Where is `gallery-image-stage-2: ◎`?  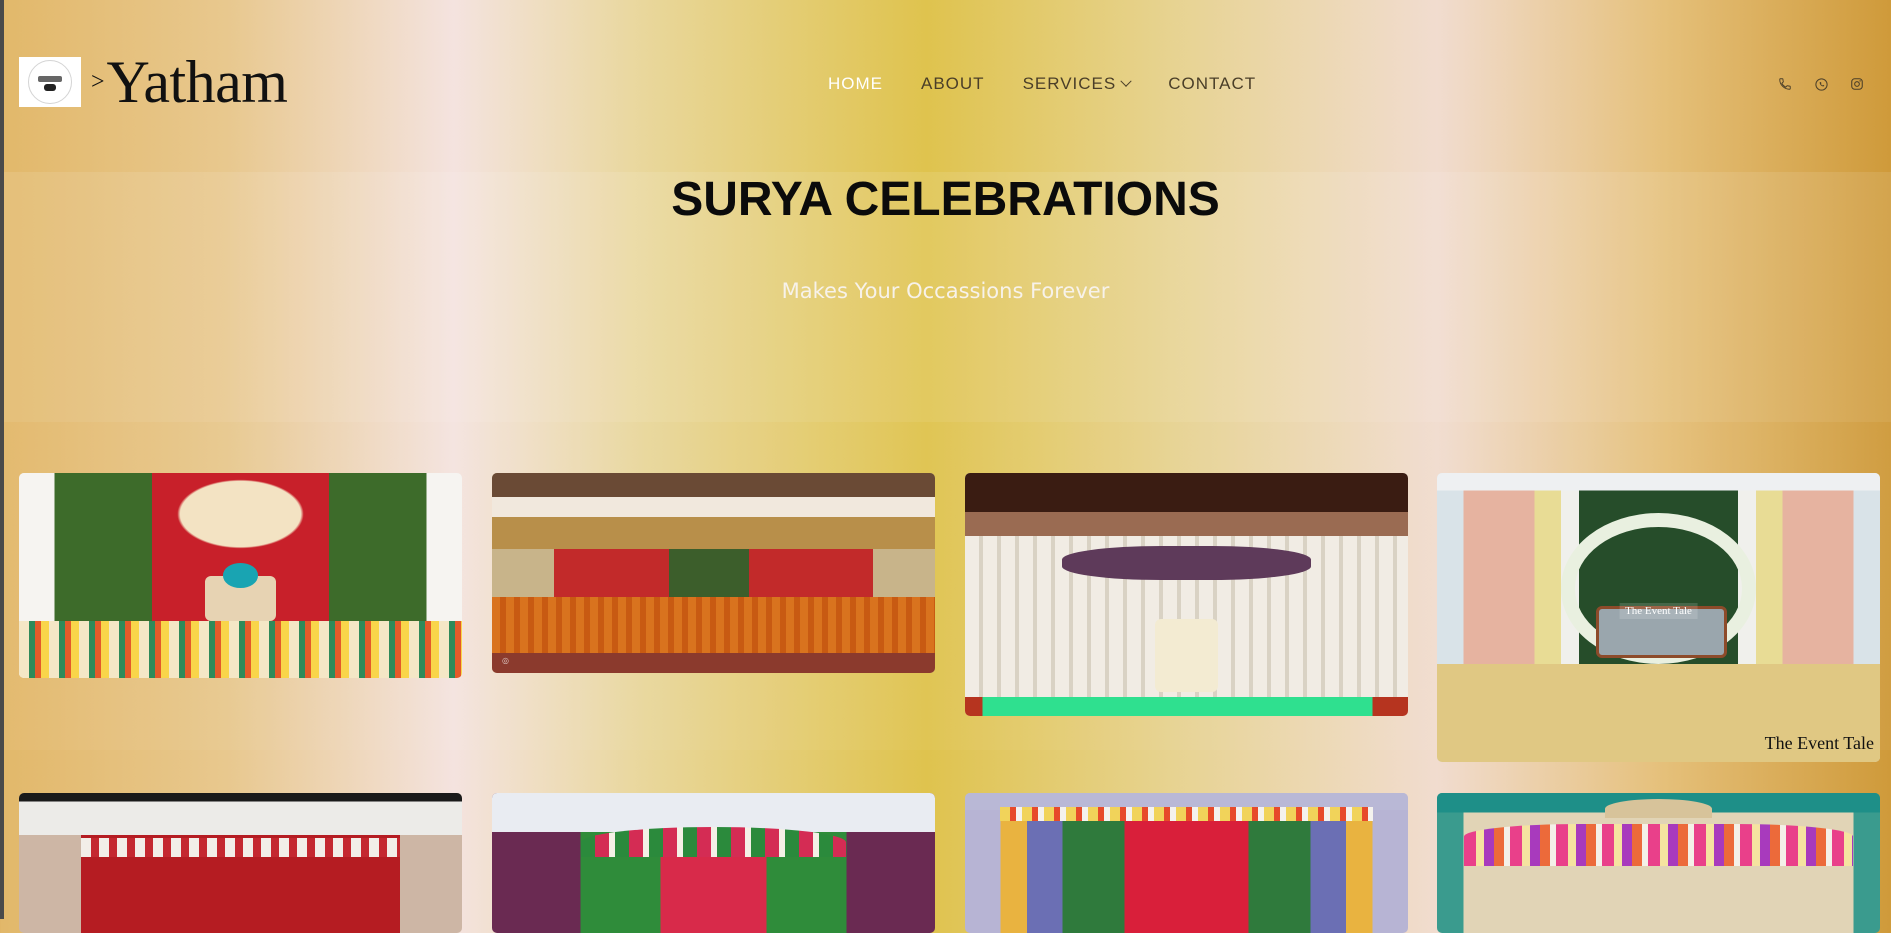
gallery-image-stage-2: ◎ is located at coordinates (713, 573).